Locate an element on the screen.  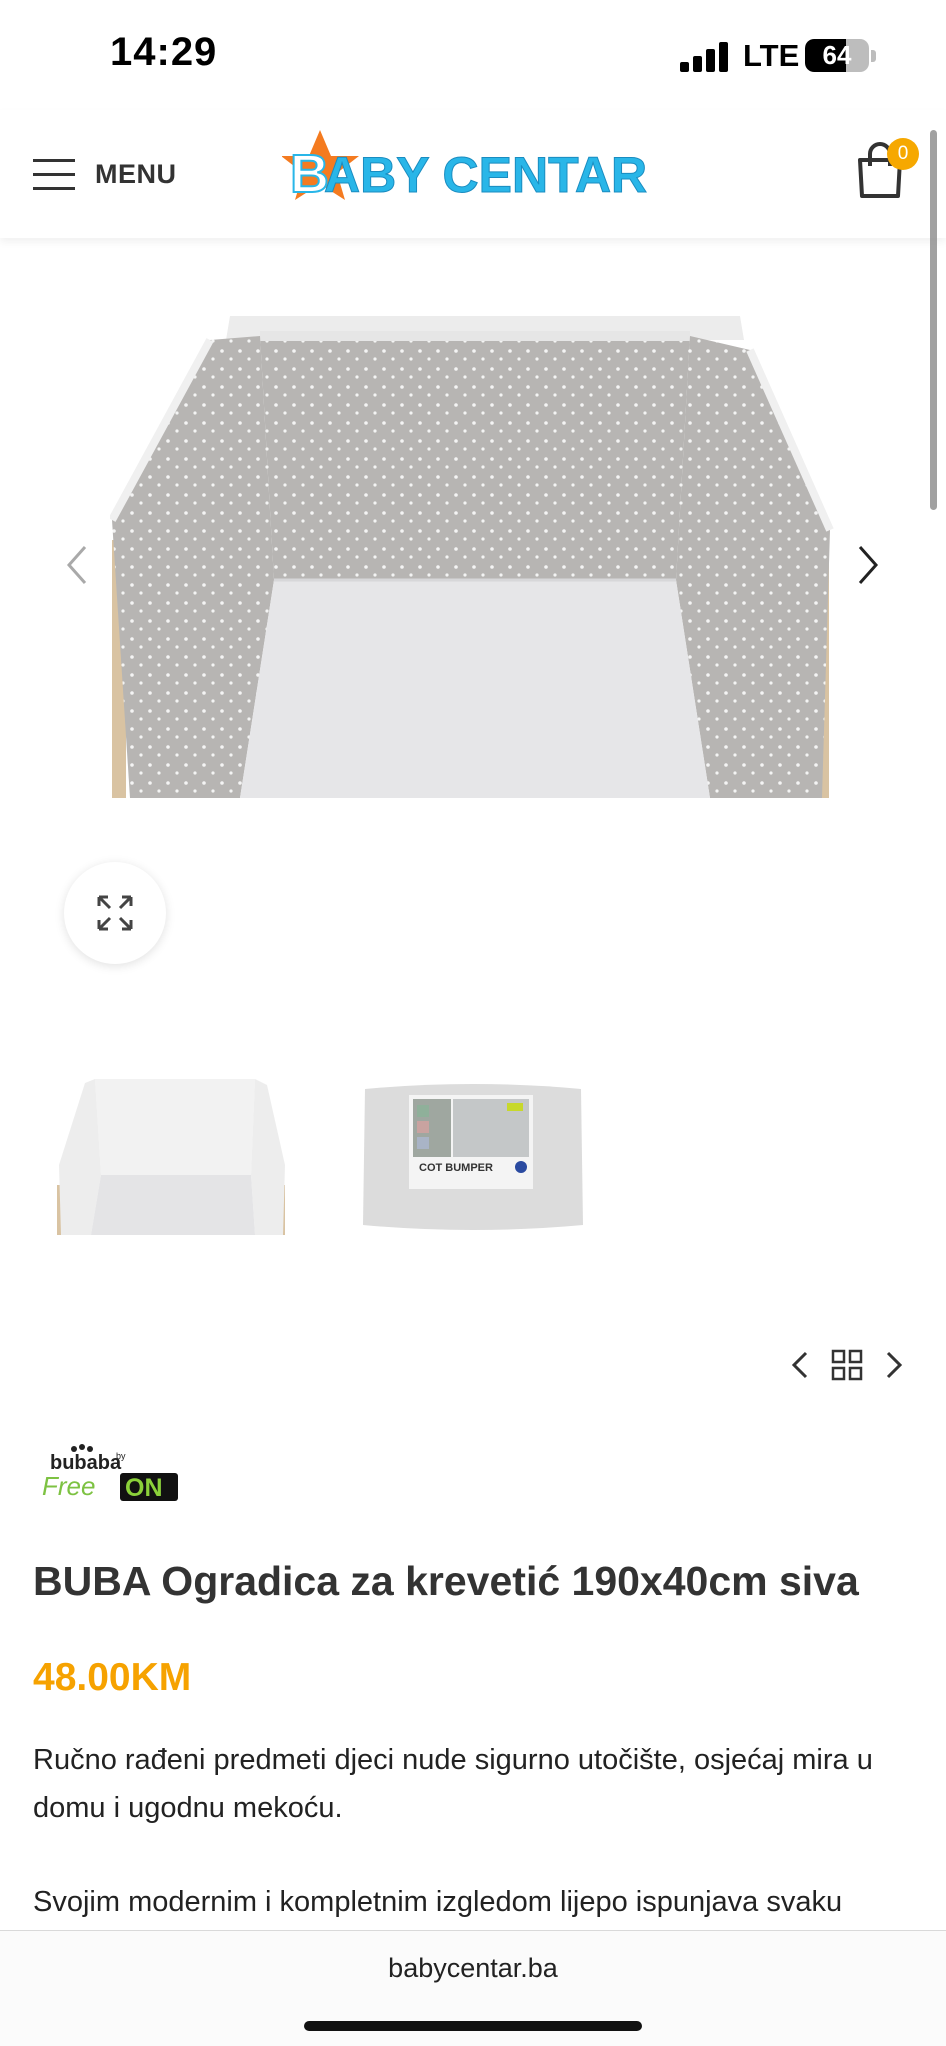
gallery-prev-icon is located at coordinates (77, 565).